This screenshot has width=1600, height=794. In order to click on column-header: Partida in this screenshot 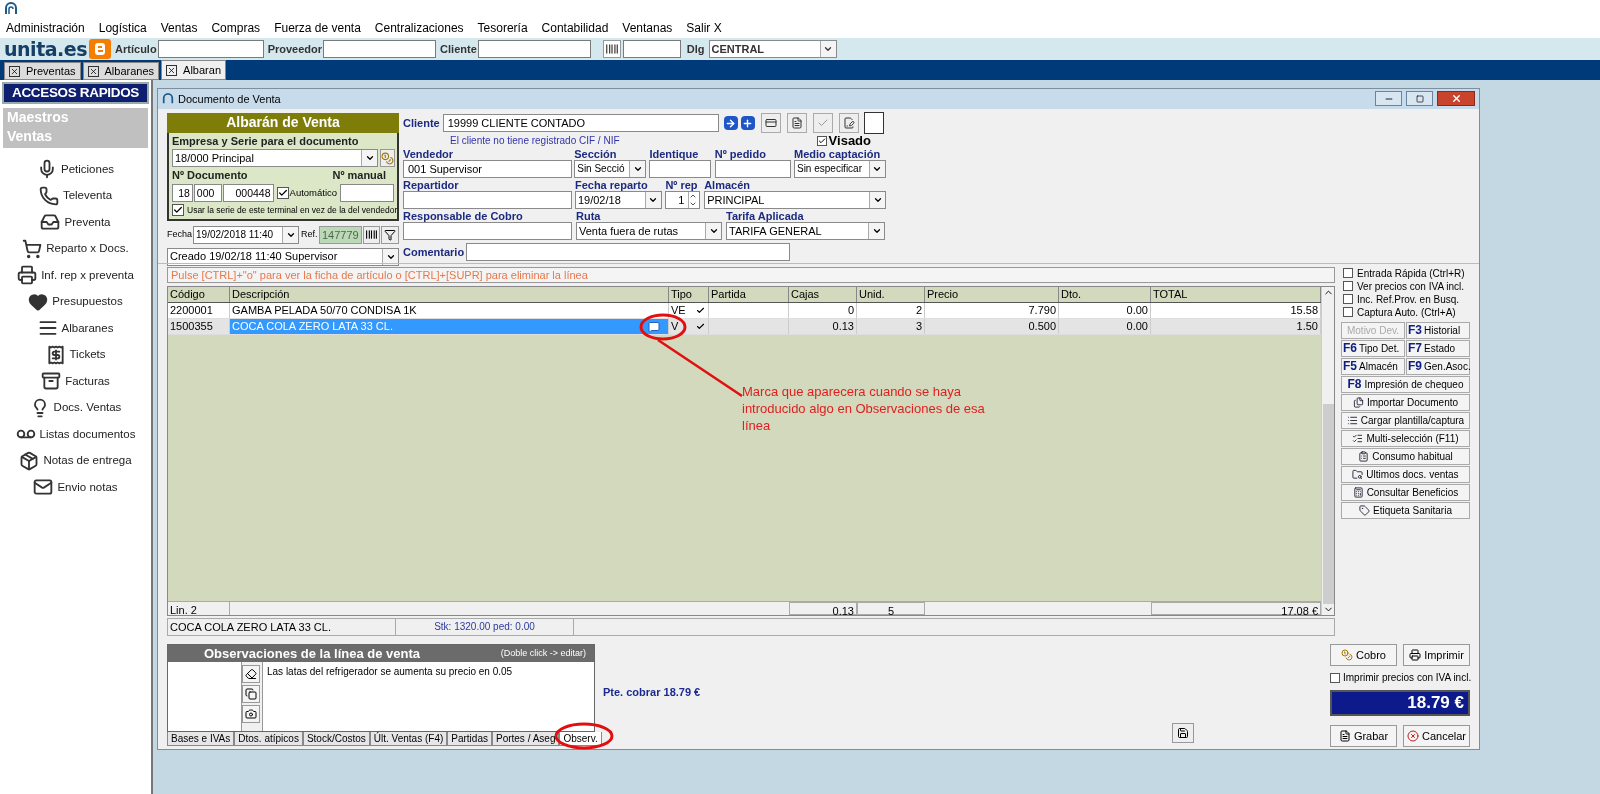, I will do `click(749, 294)`.